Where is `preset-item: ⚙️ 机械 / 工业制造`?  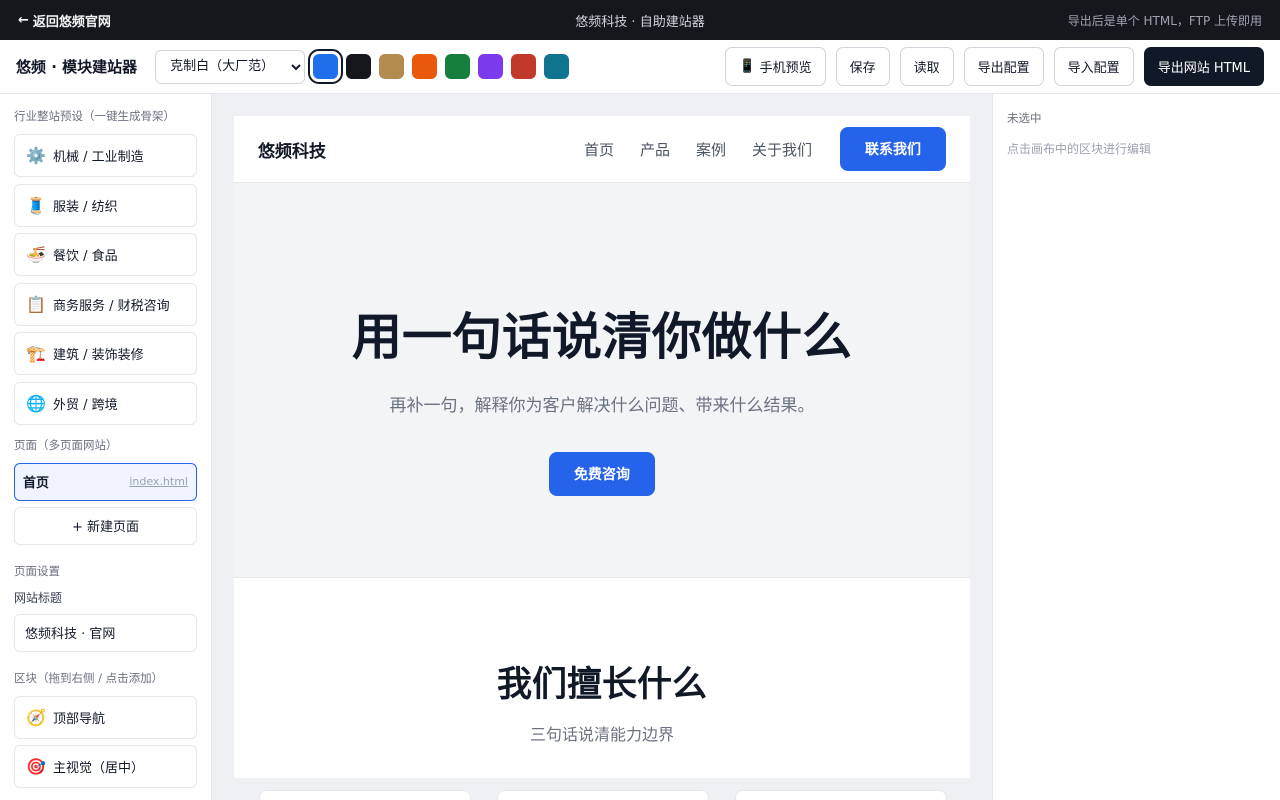 preset-item: ⚙️ 机械 / 工业制造 is located at coordinates (105, 155).